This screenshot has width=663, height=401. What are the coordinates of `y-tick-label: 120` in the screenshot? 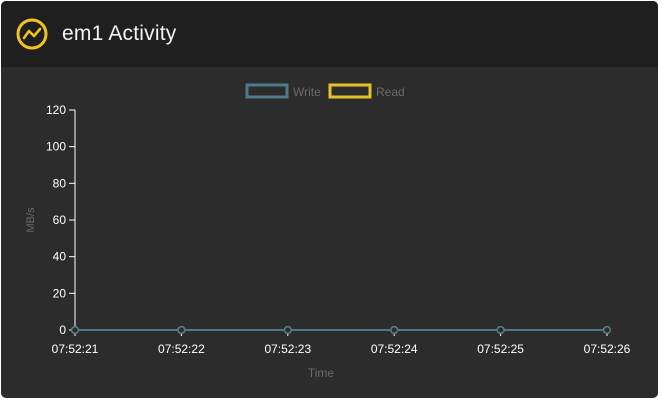 It's located at (56, 110).